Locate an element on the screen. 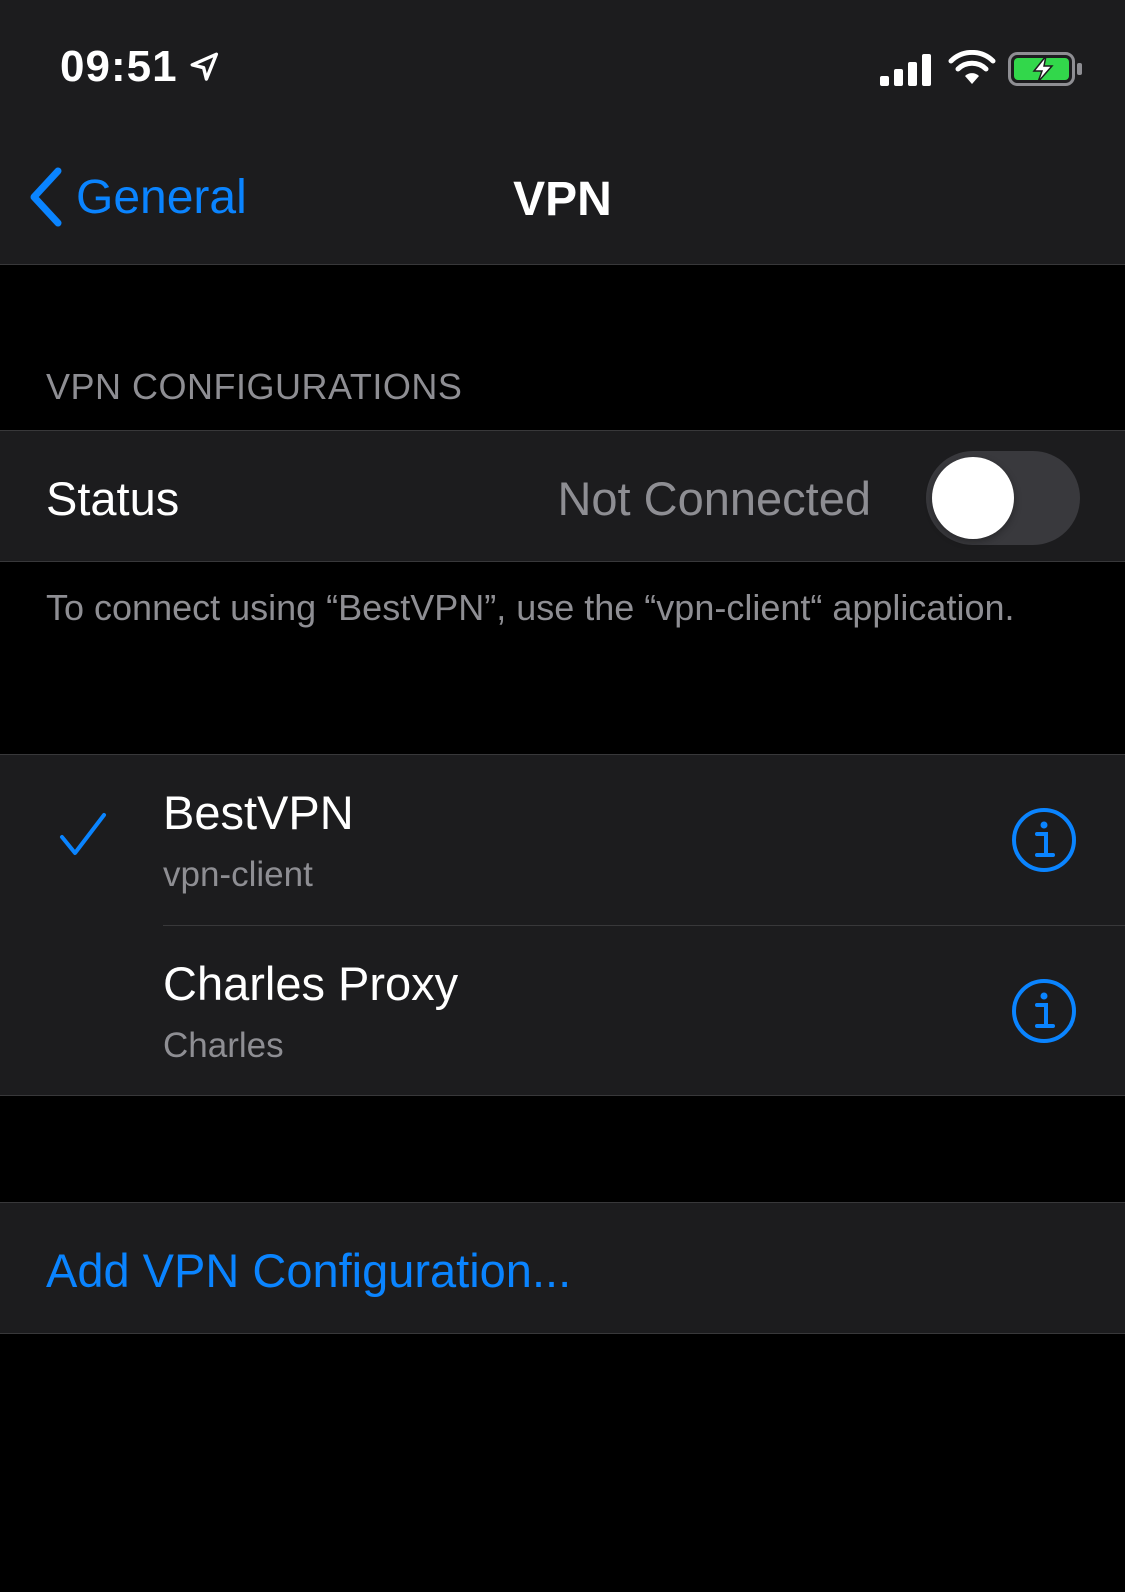 The image size is (1125, 1592). status-bar: 09:51 is located at coordinates (562, 65).